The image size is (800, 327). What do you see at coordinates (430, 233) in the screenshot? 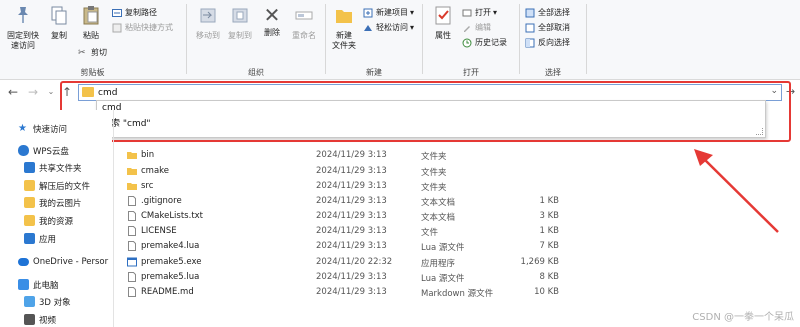
I see `file-type: 文件` at bounding box center [430, 233].